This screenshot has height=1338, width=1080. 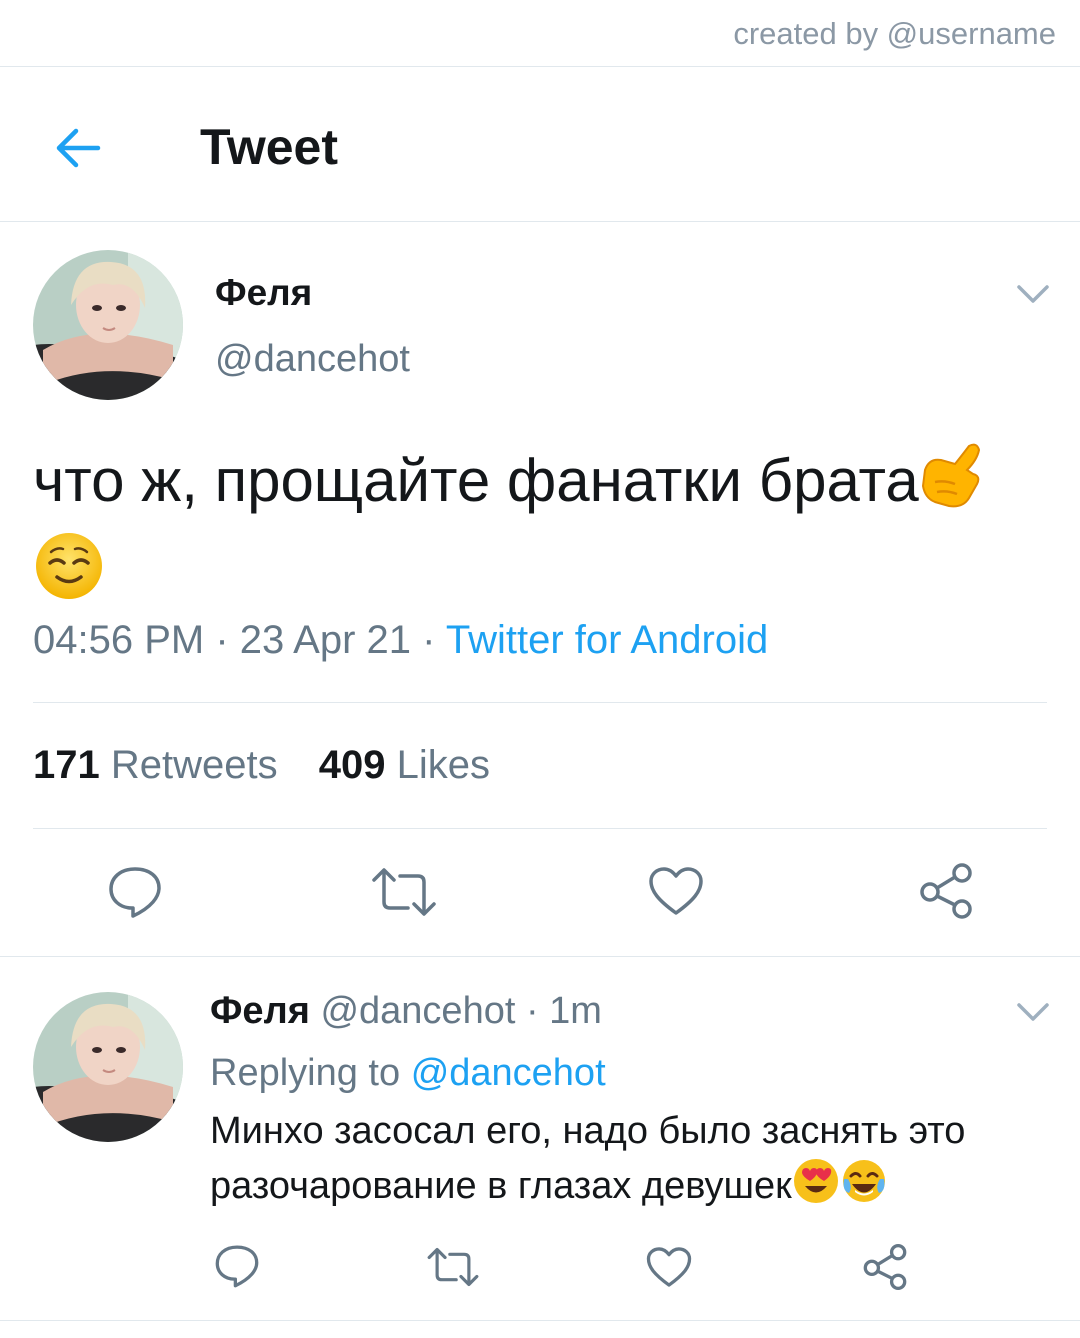 What do you see at coordinates (352, 765) in the screenshot?
I see `likes-count: 409` at bounding box center [352, 765].